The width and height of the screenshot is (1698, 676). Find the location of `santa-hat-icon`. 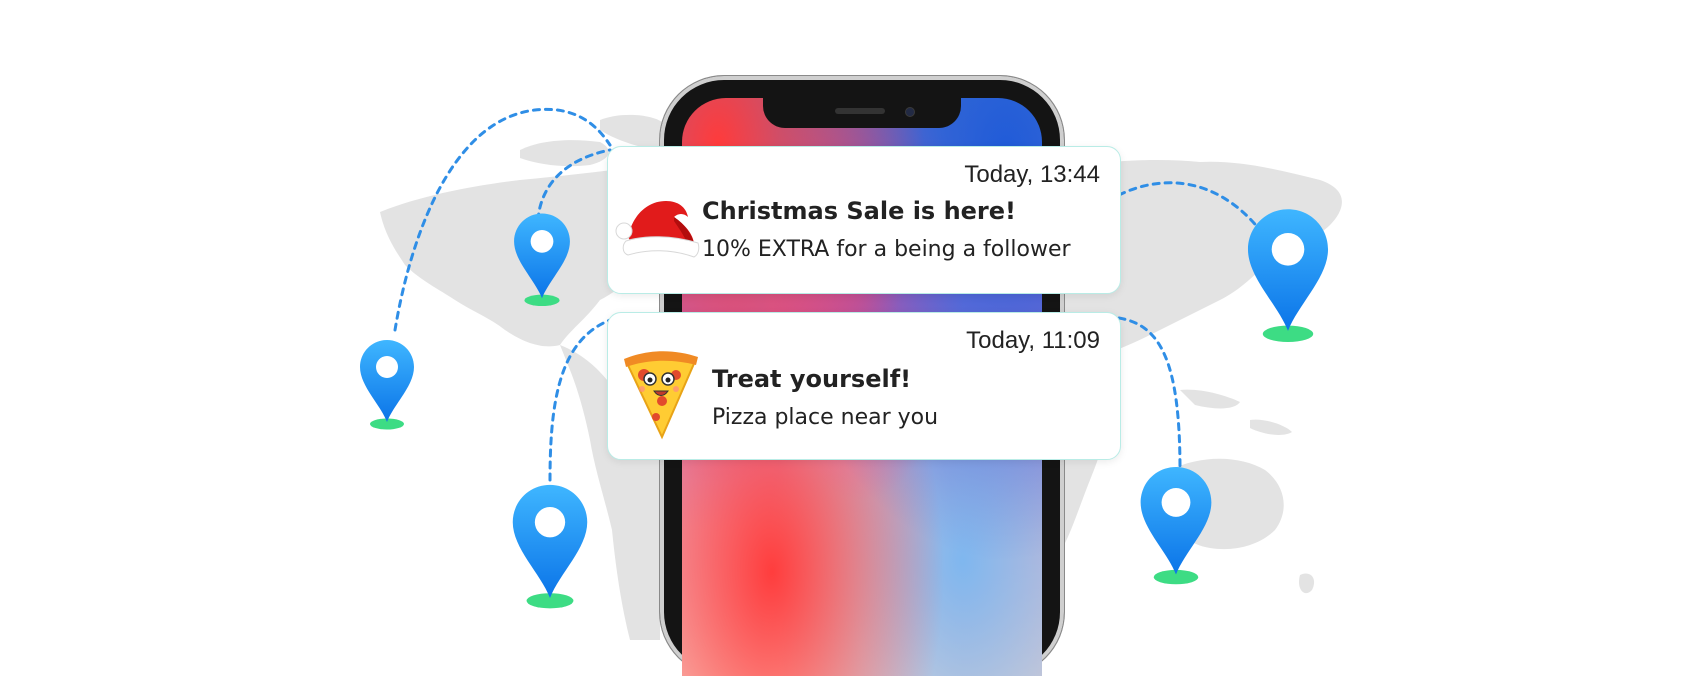

santa-hat-icon is located at coordinates (657, 229).